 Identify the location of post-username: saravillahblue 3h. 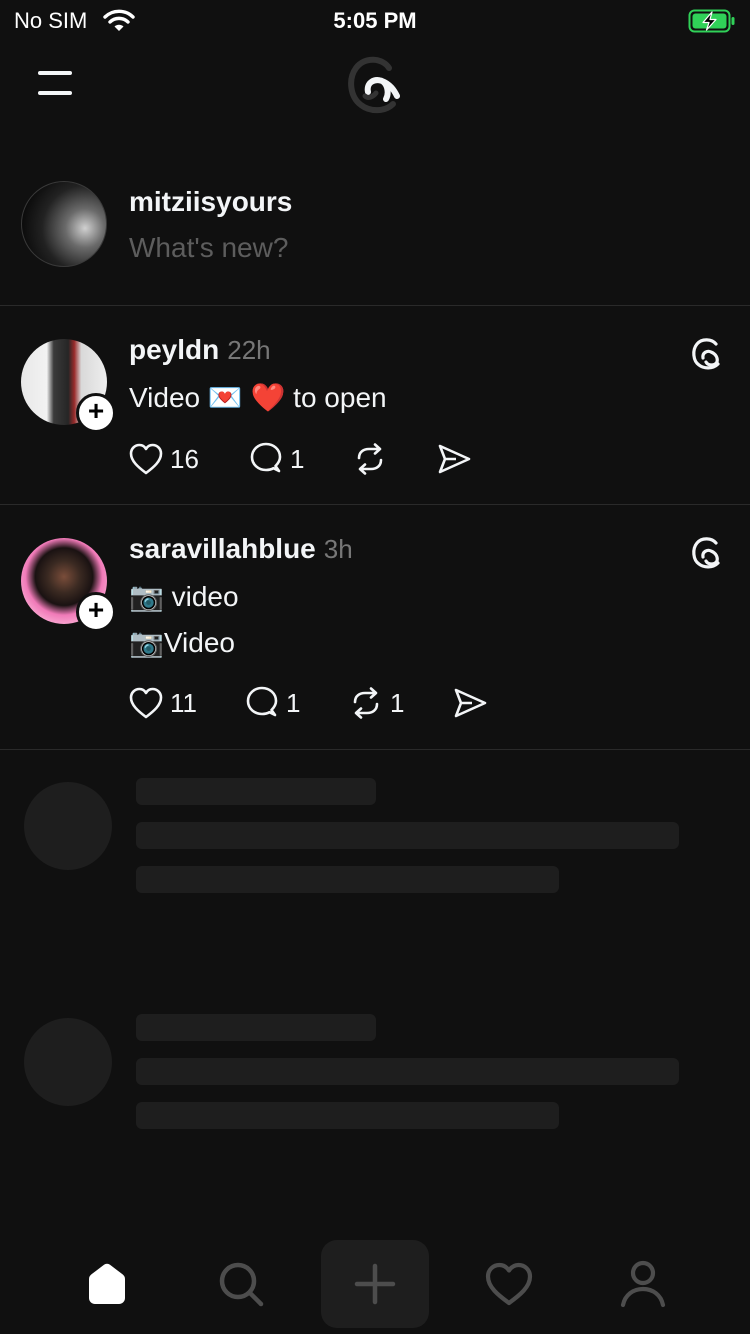
(241, 549).